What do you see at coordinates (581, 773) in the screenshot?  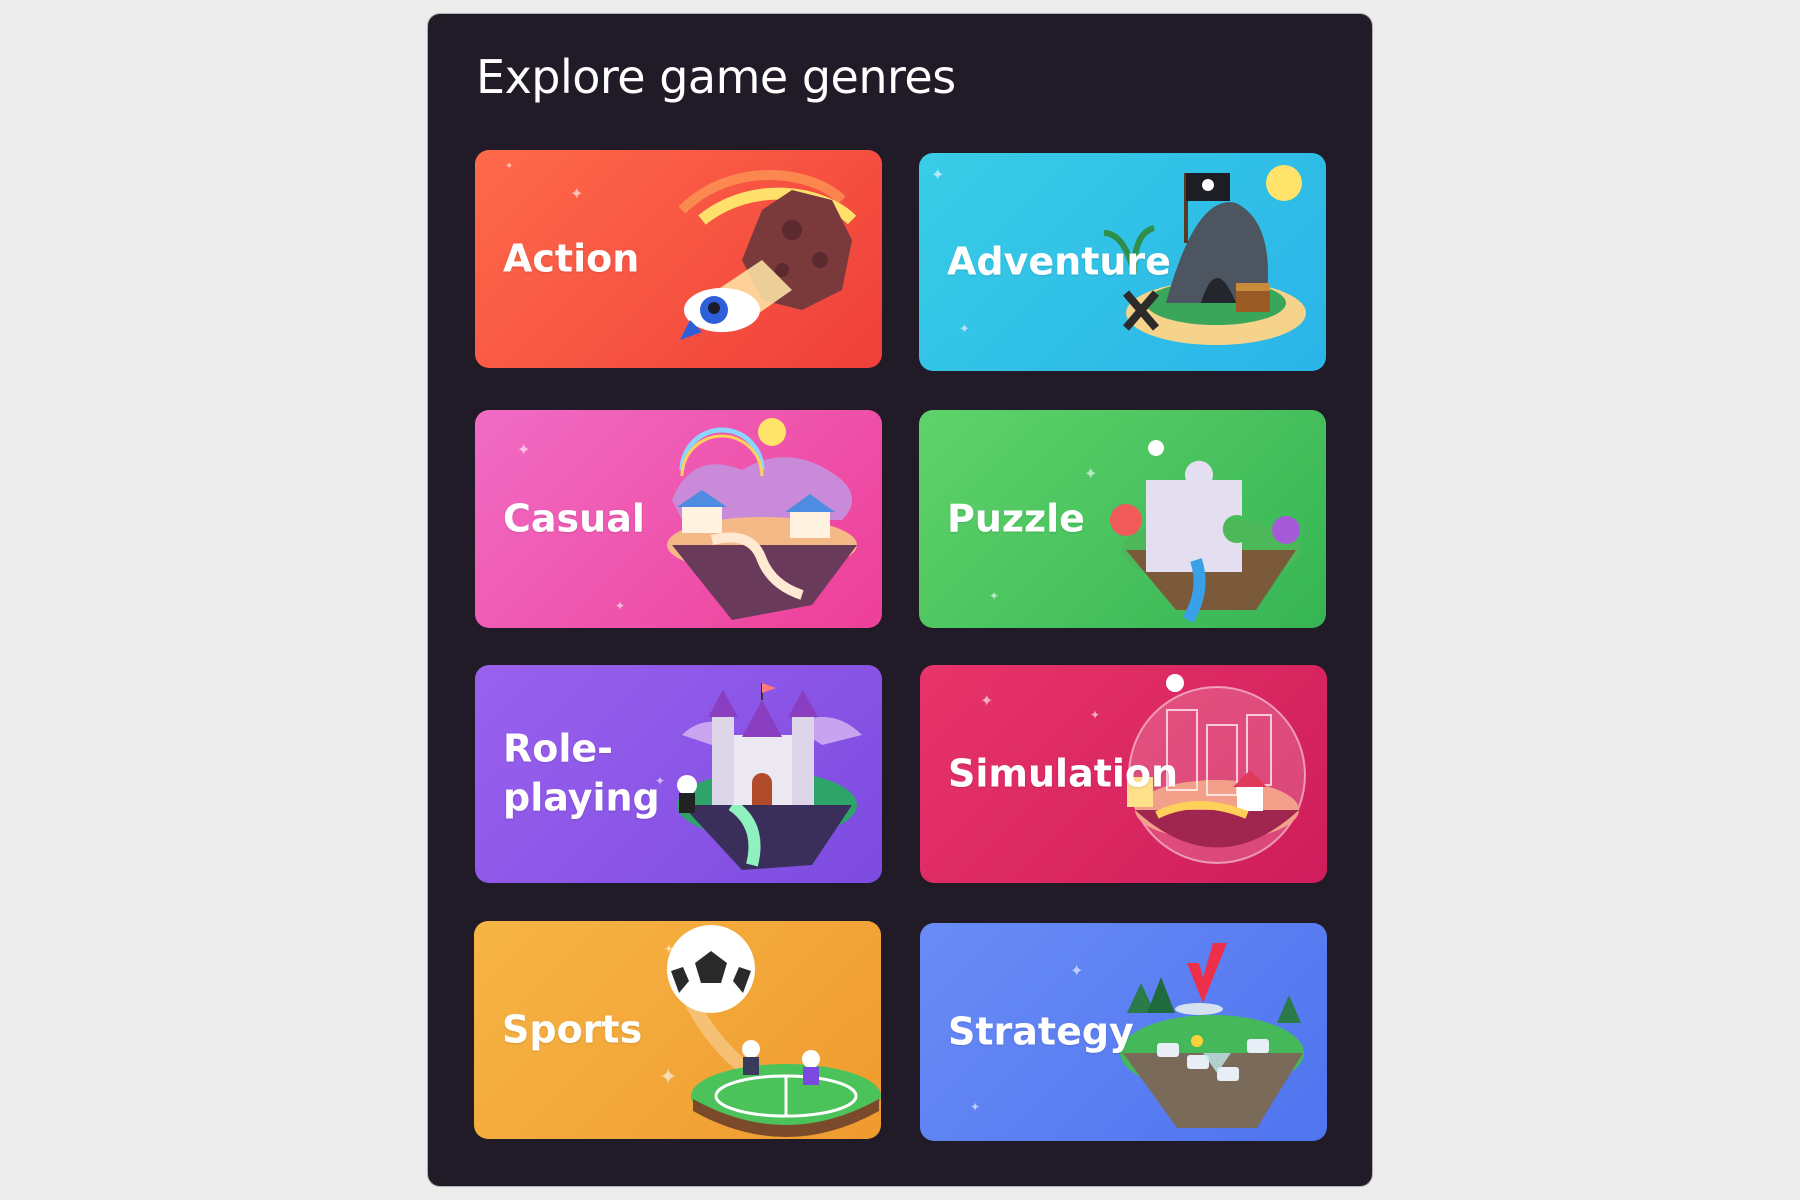 I see `genre-label-role-playing: Role- playing` at bounding box center [581, 773].